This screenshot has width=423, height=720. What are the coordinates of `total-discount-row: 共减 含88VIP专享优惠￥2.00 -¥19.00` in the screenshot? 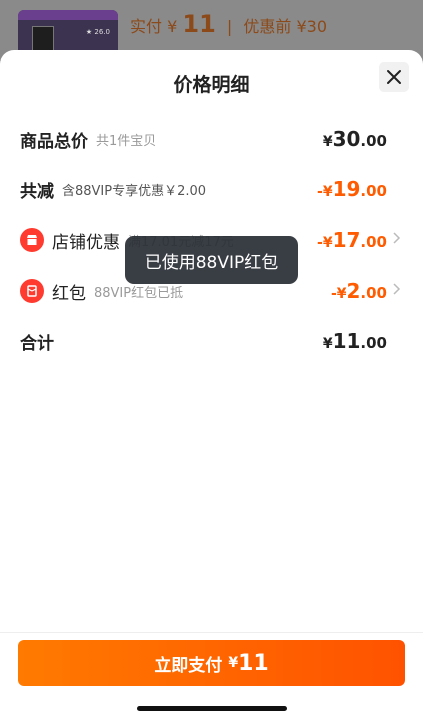 It's located at (211, 189).